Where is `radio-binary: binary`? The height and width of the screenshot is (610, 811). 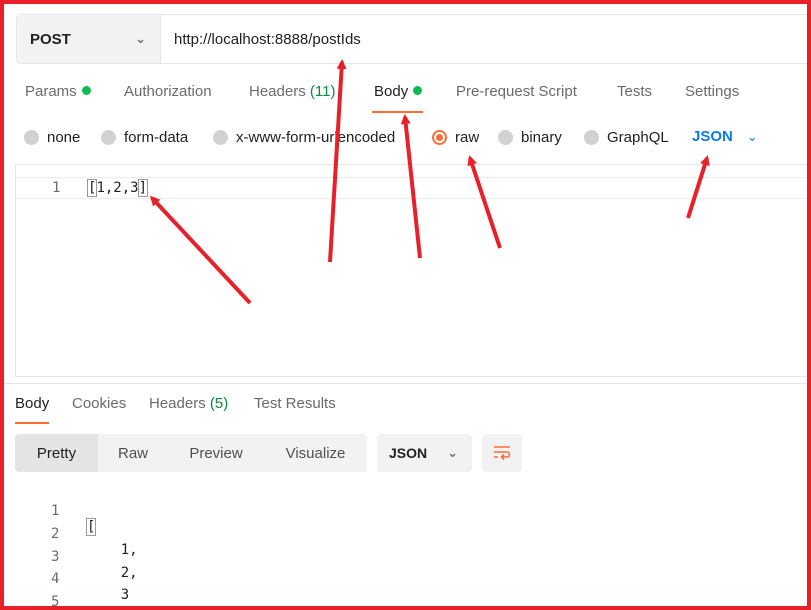 radio-binary: binary is located at coordinates (530, 137).